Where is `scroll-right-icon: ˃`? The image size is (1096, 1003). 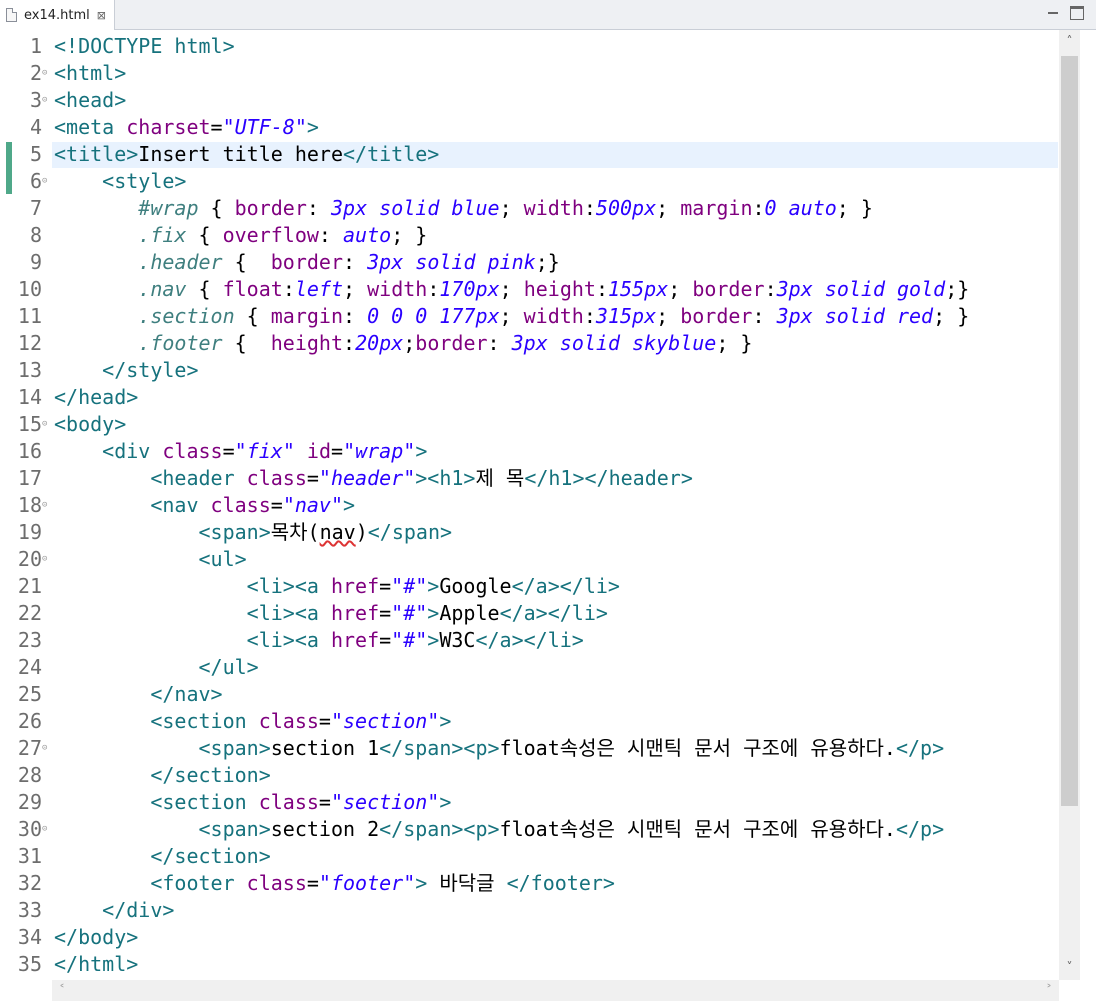 scroll-right-icon: ˃ is located at coordinates (1049, 990).